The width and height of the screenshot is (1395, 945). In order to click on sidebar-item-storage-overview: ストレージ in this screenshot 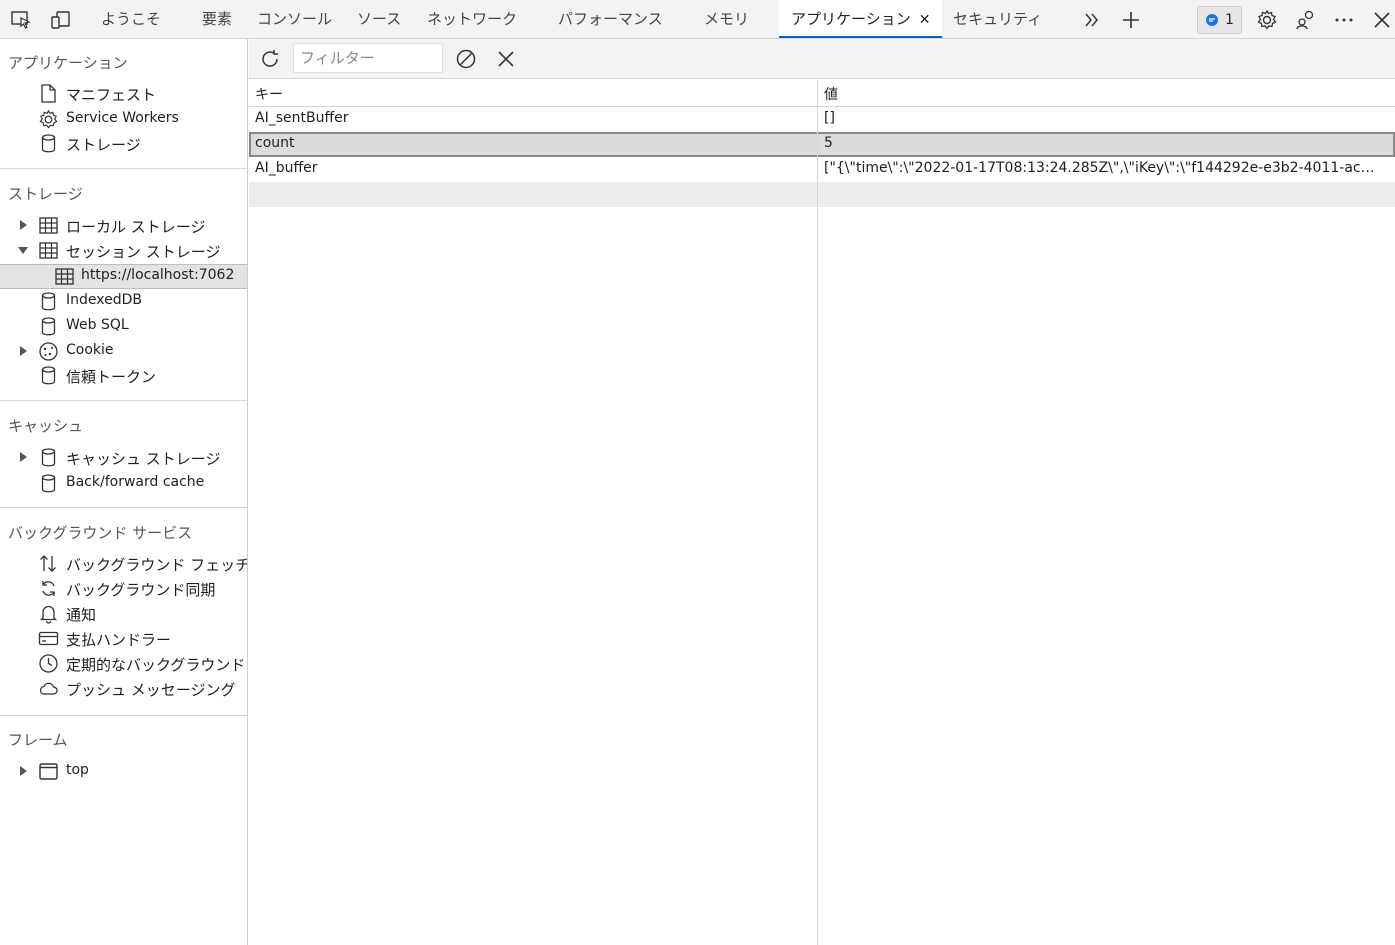, I will do `click(123, 143)`.